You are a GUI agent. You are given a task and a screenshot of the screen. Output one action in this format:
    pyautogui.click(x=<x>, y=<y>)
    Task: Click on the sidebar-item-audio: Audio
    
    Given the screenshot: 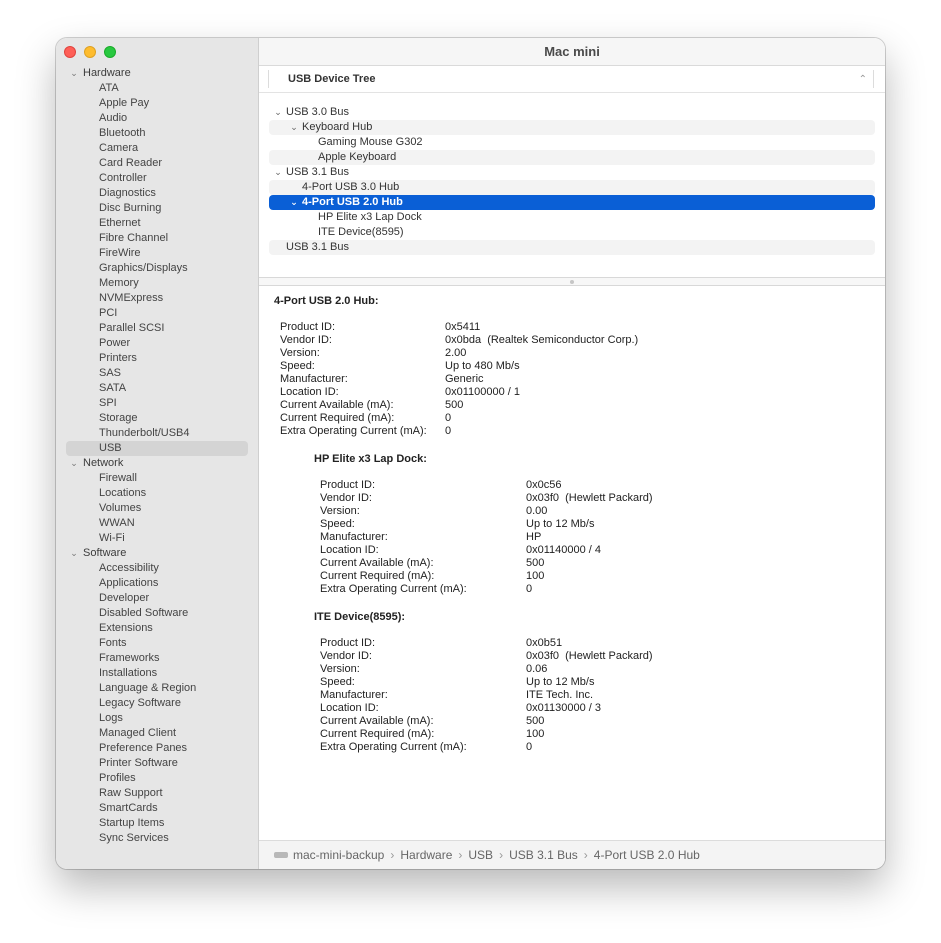 What is the action you would take?
    pyautogui.click(x=157, y=118)
    